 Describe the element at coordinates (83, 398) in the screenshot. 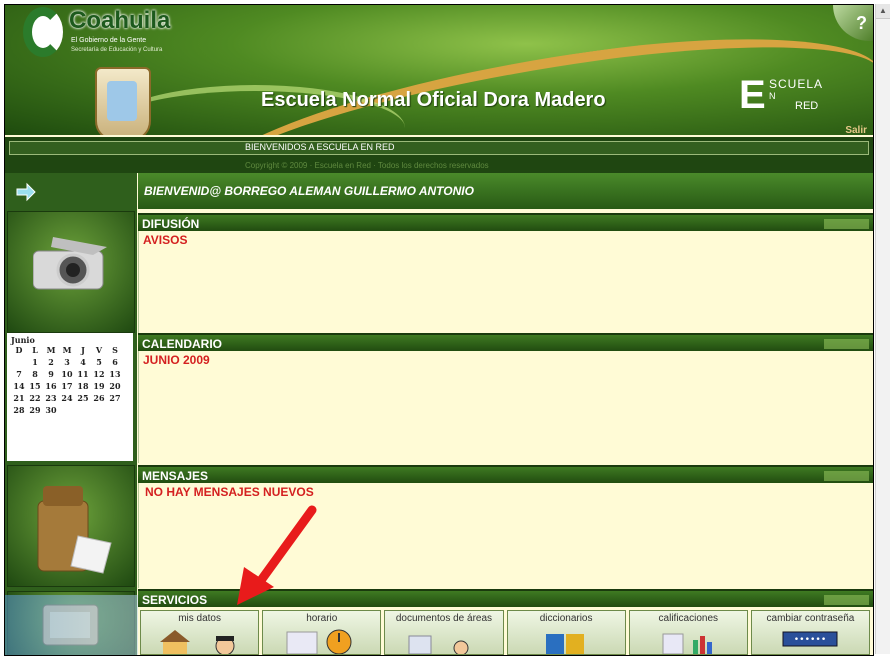

I see `calendar-day: 25` at that location.